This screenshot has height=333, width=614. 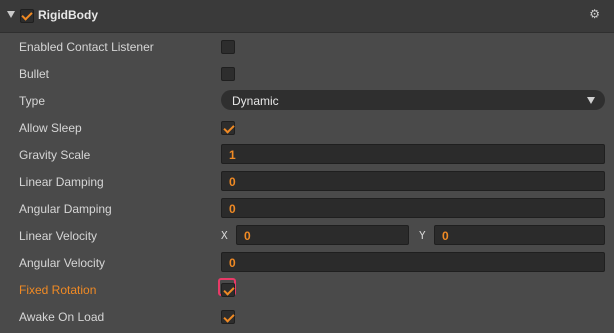 What do you see at coordinates (519, 235) in the screenshot?
I see `linear-velocity-y-input: 0` at bounding box center [519, 235].